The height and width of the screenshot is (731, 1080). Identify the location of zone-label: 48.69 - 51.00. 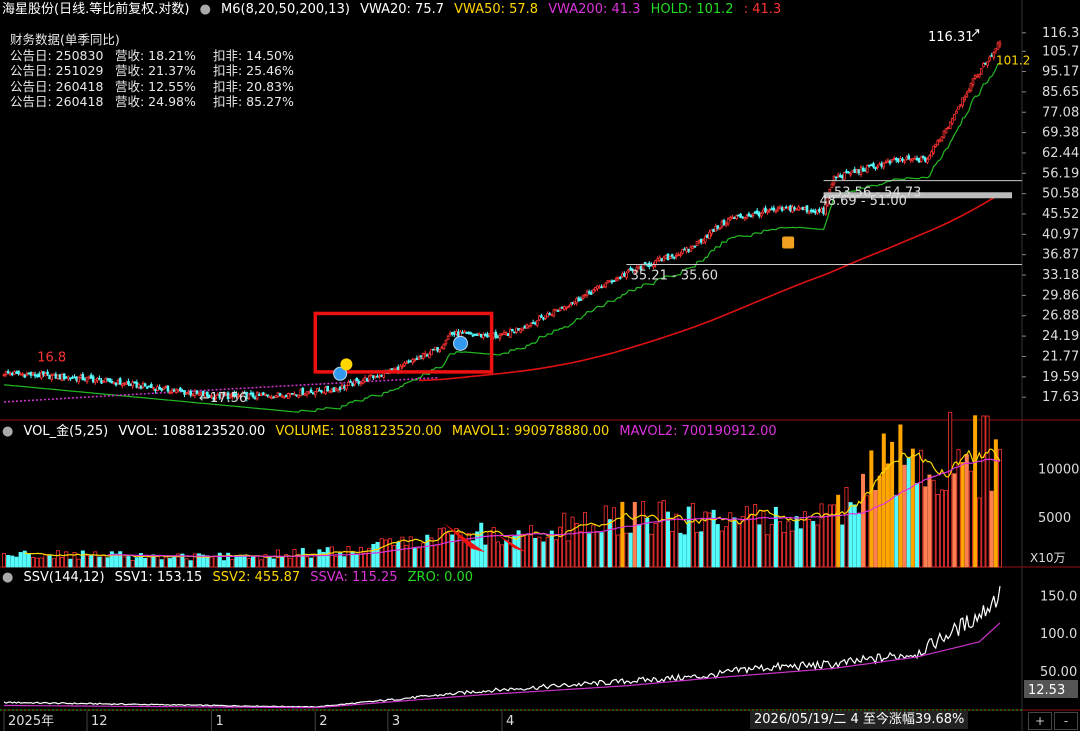
(862, 201).